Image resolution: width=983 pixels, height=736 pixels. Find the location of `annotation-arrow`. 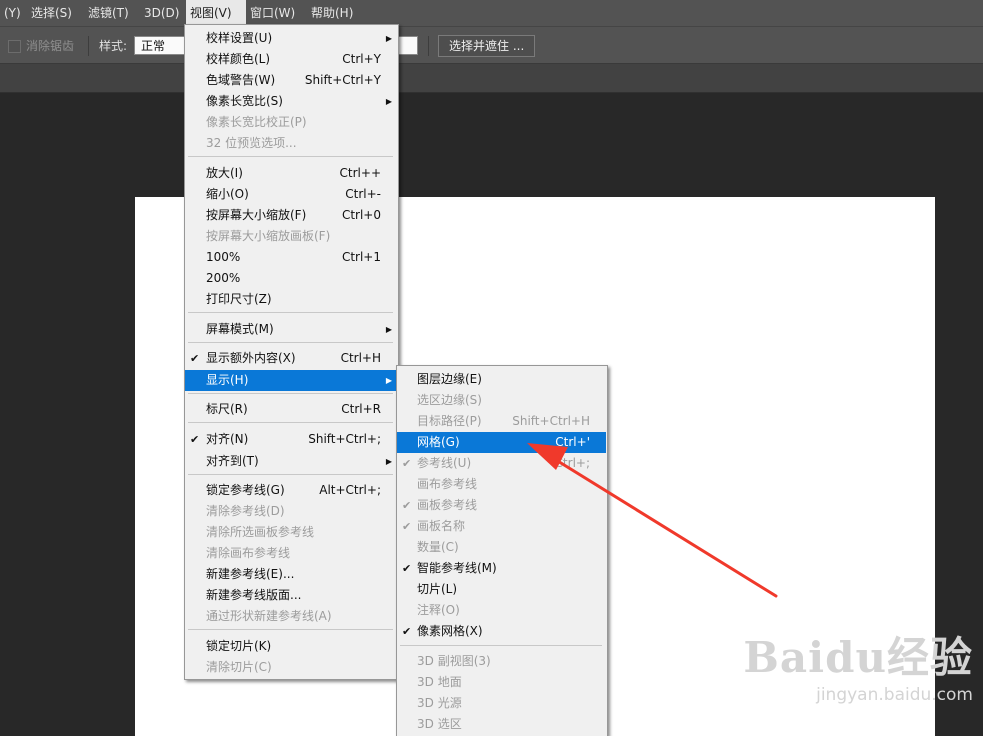

annotation-arrow is located at coordinates (652, 520).